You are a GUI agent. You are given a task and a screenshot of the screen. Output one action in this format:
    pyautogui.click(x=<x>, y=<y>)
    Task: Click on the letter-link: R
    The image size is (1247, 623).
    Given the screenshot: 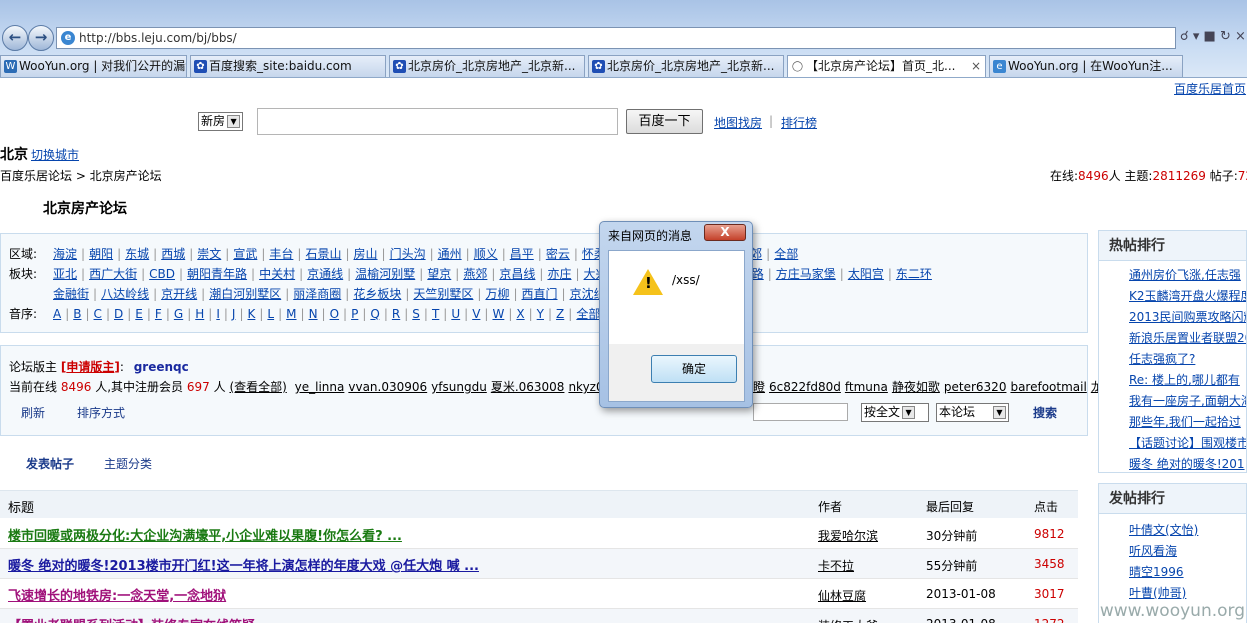 What is the action you would take?
    pyautogui.click(x=396, y=314)
    